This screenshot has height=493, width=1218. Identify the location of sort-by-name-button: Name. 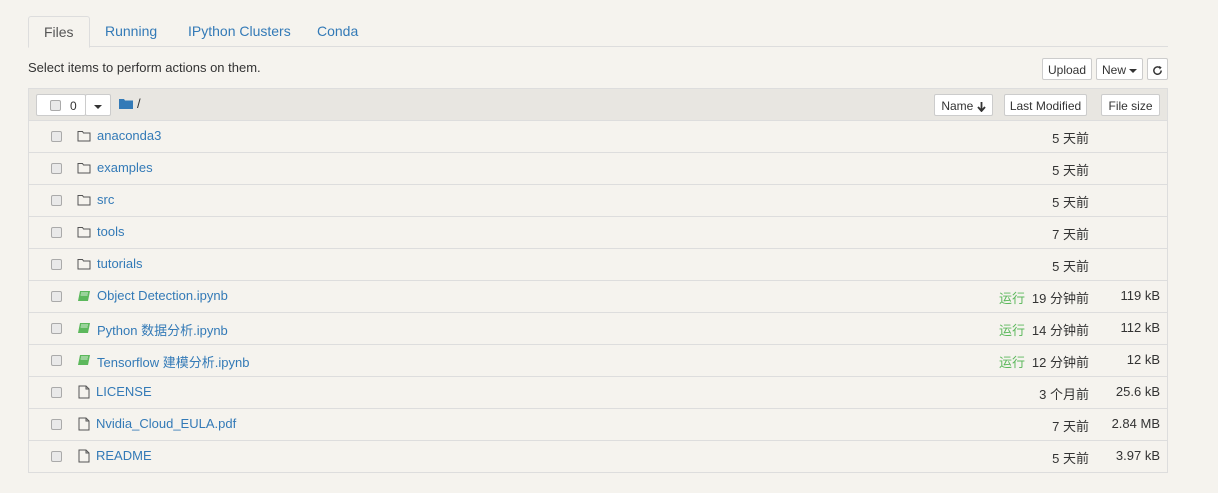
(963, 105).